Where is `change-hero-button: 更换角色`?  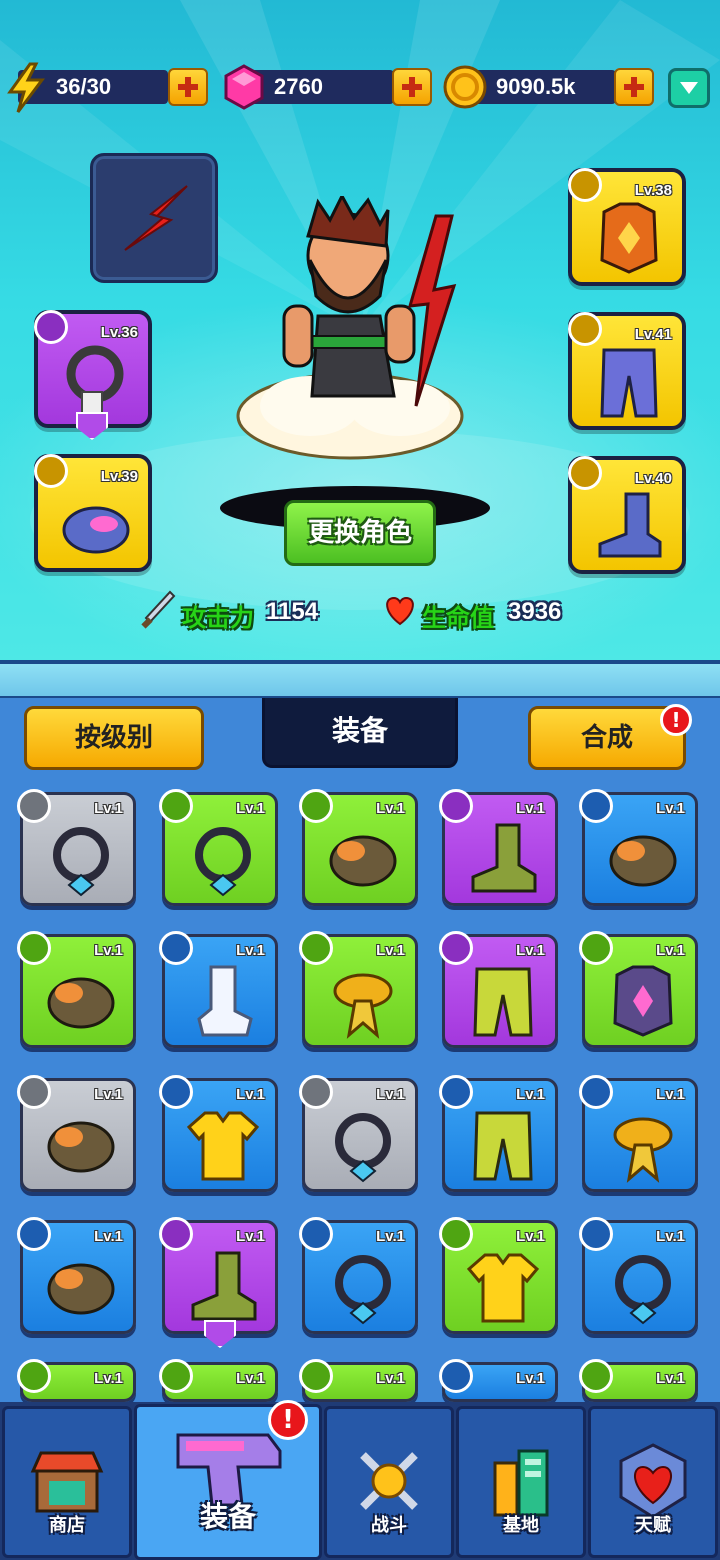 change-hero-button: 更换角色 is located at coordinates (360, 533).